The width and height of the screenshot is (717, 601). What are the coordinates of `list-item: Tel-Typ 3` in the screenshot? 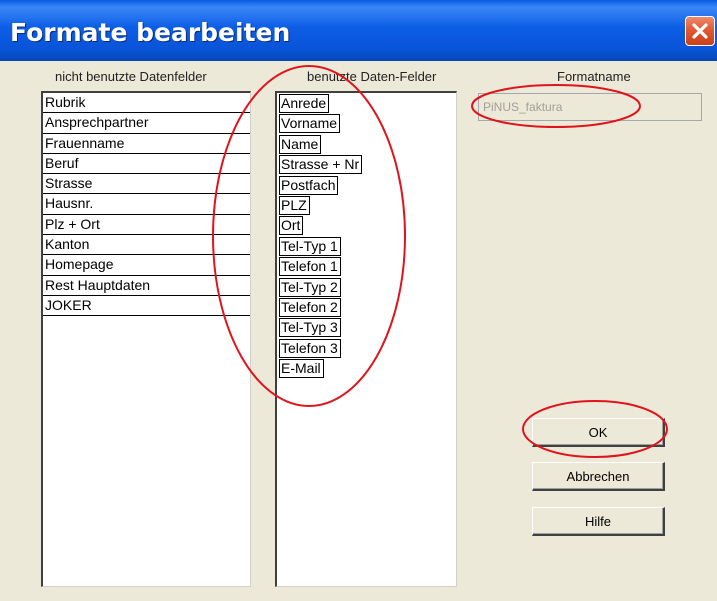 It's located at (367, 327).